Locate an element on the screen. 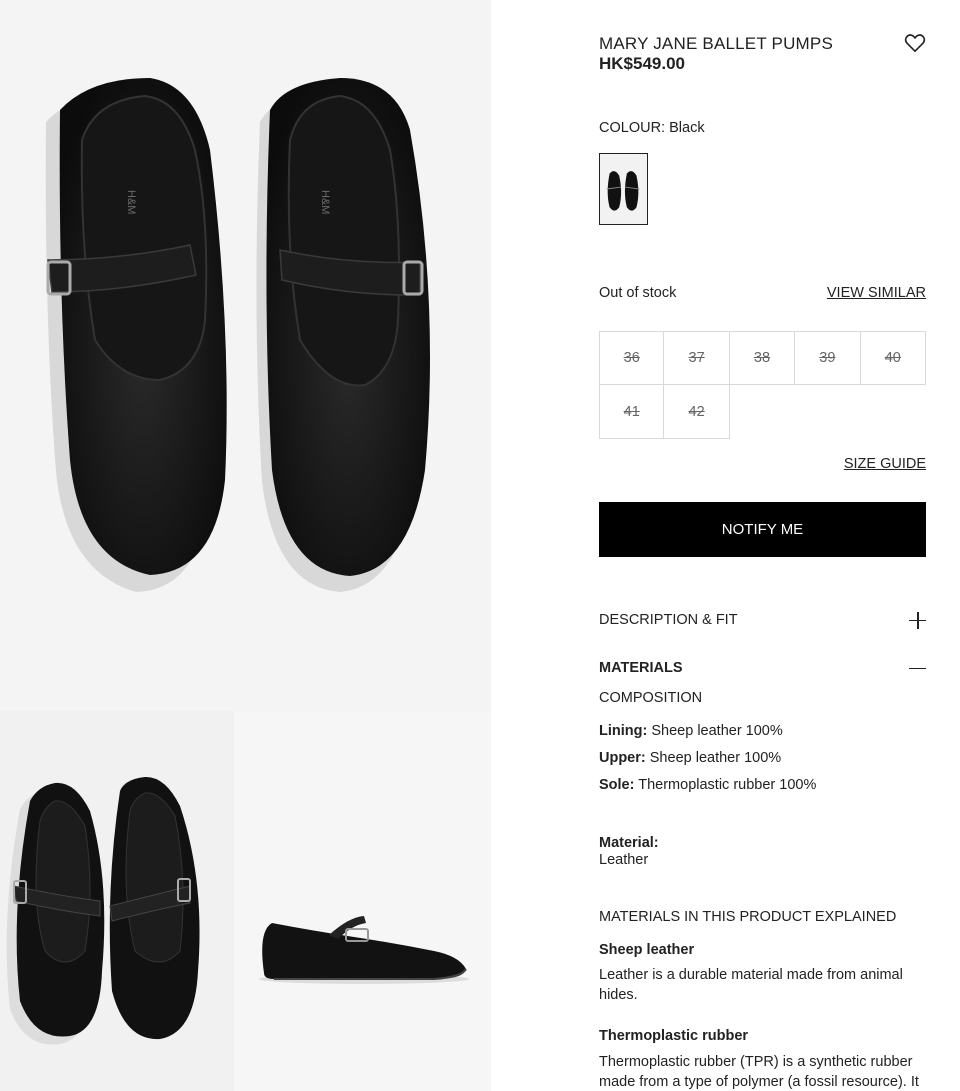  composition-line: Lining: Sheep leather 100% is located at coordinates (691, 731).